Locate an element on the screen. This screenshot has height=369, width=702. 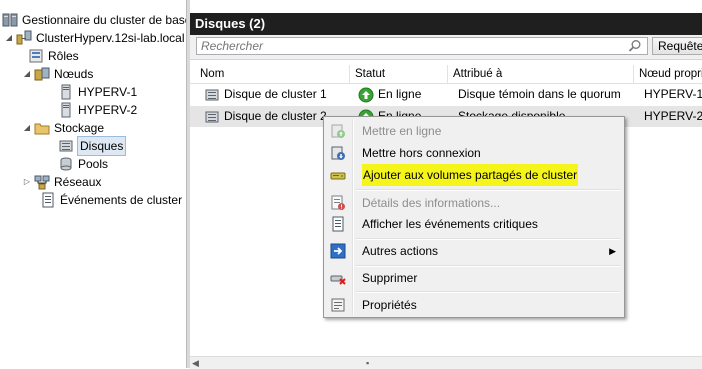
event-log-icon is located at coordinates (48, 200).